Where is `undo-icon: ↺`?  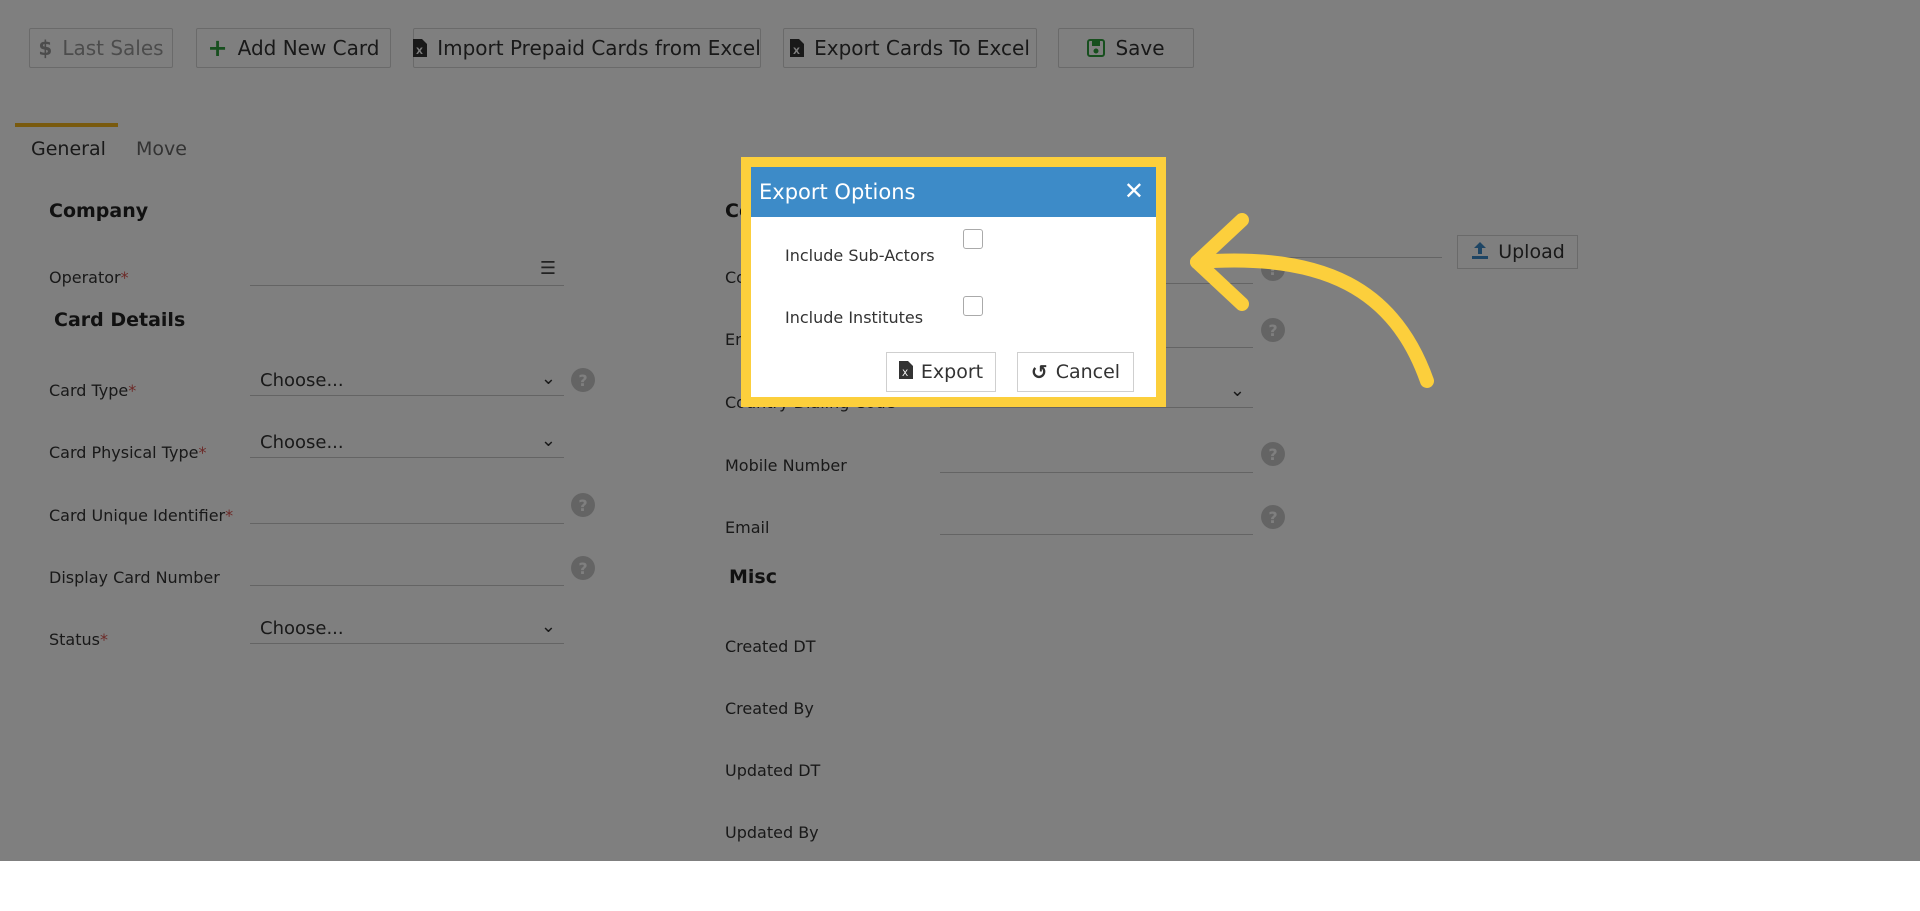 undo-icon: ↺ is located at coordinates (1039, 372).